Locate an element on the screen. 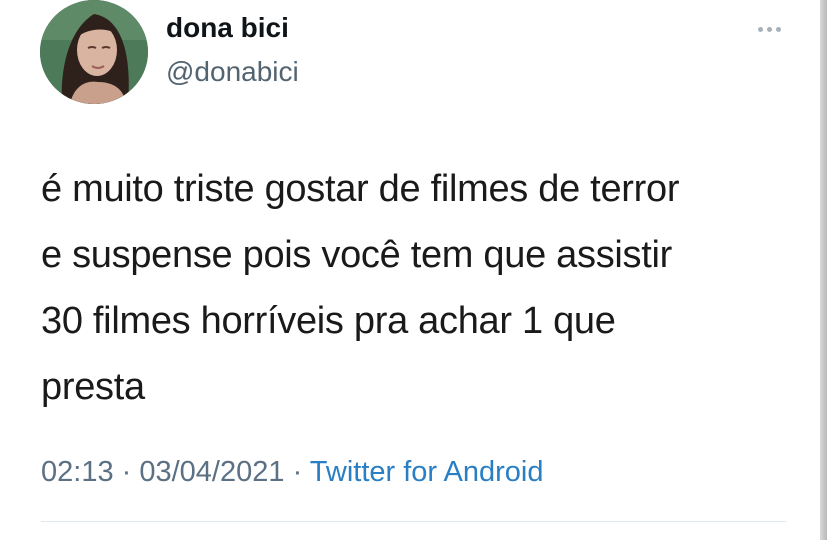 Image resolution: width=827 pixels, height=540 pixels. author-display-name: dona bici is located at coordinates (227, 28).